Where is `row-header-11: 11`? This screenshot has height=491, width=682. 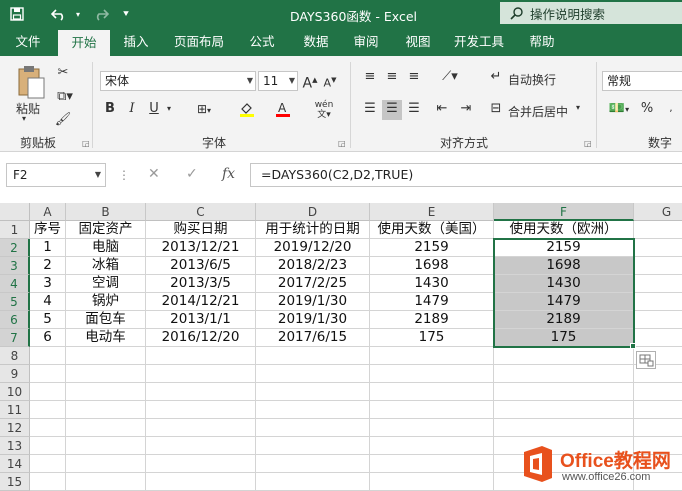 row-header-11: 11 is located at coordinates (15, 410).